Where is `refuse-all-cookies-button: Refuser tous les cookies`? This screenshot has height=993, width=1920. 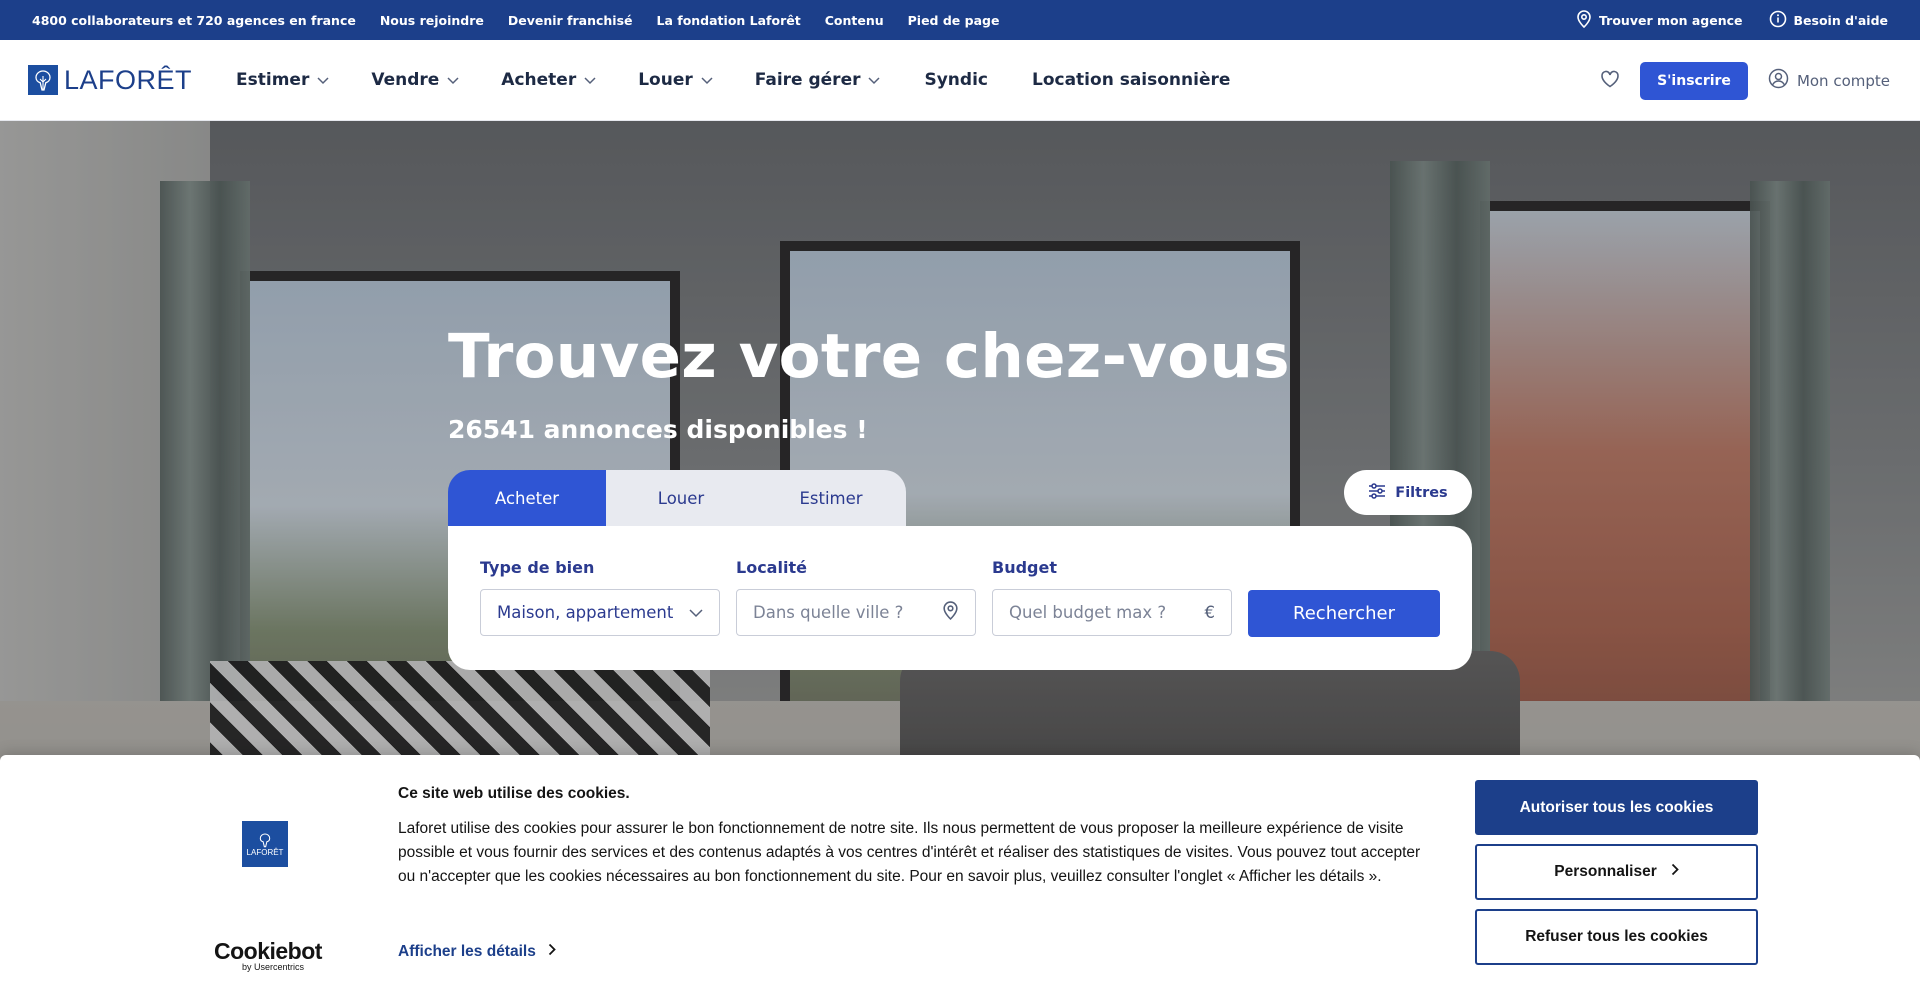 refuse-all-cookies-button: Refuser tous les cookies is located at coordinates (1616, 937).